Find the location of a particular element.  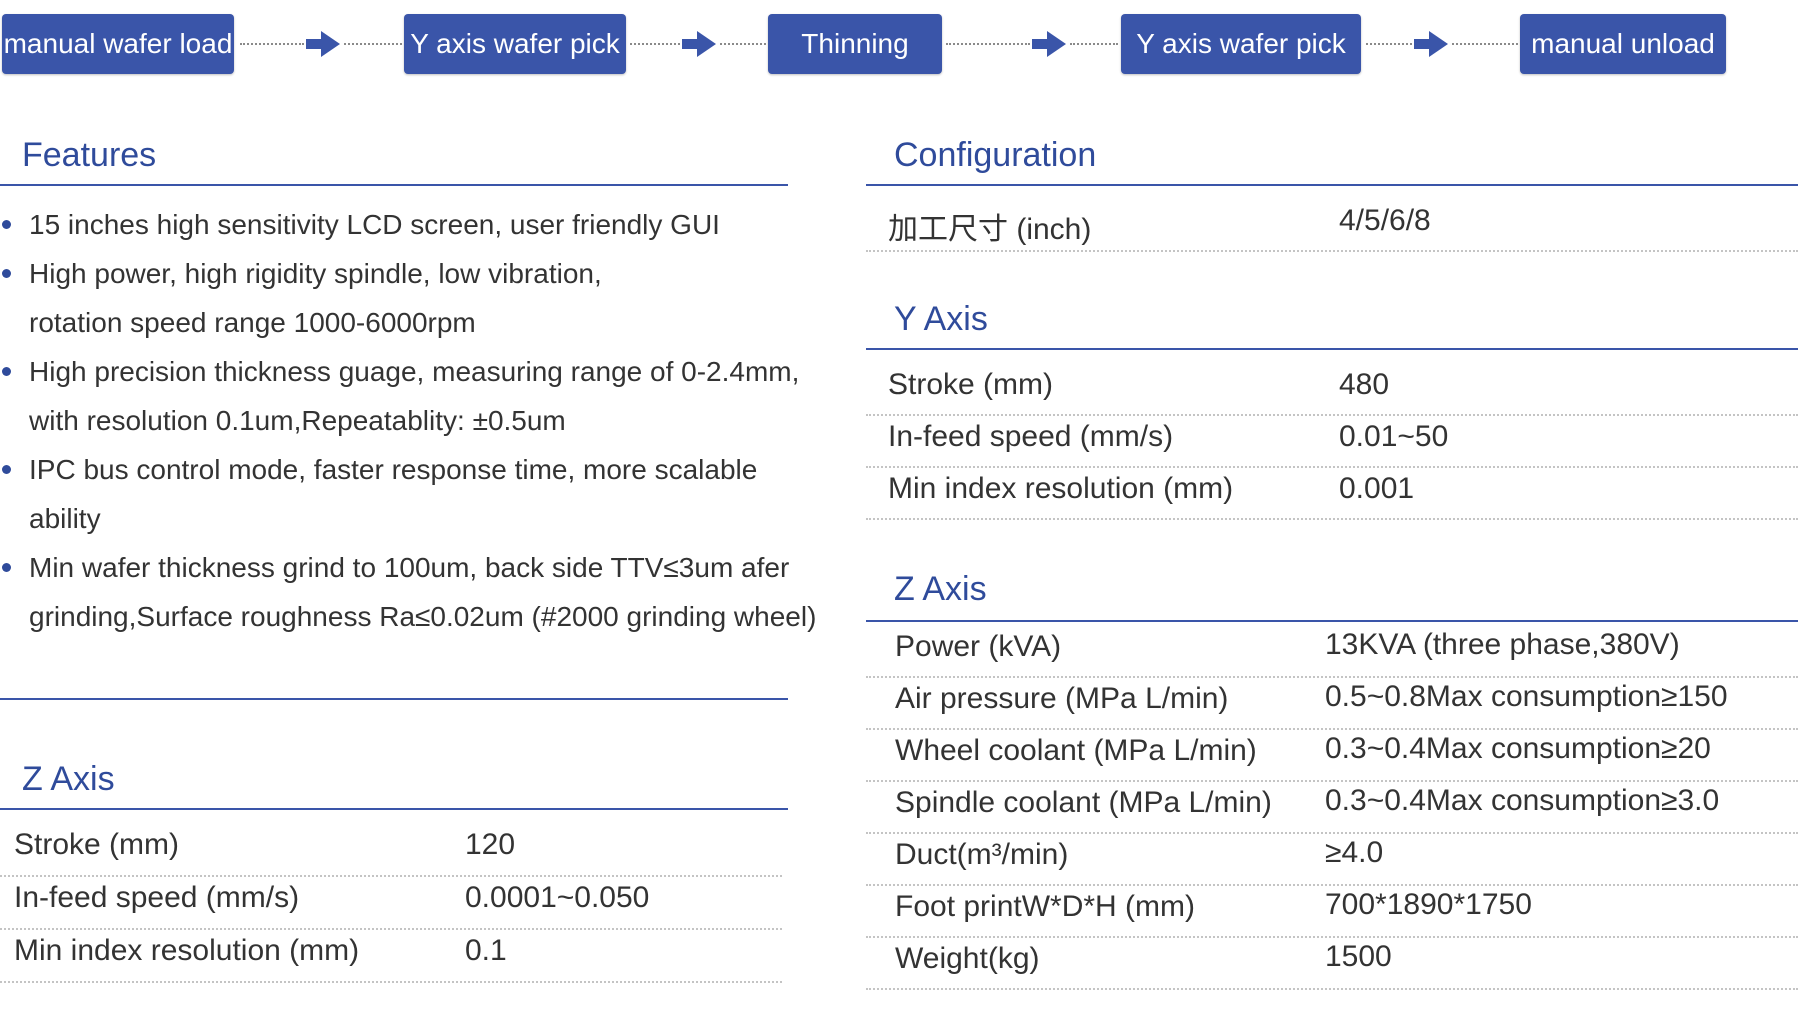

configuration-rule is located at coordinates (1332, 185).